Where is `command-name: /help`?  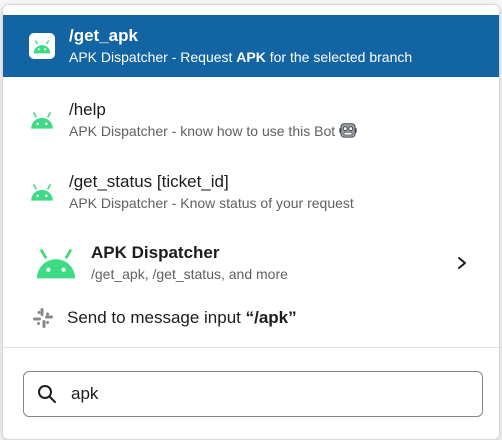 command-name: /help is located at coordinates (87, 109).